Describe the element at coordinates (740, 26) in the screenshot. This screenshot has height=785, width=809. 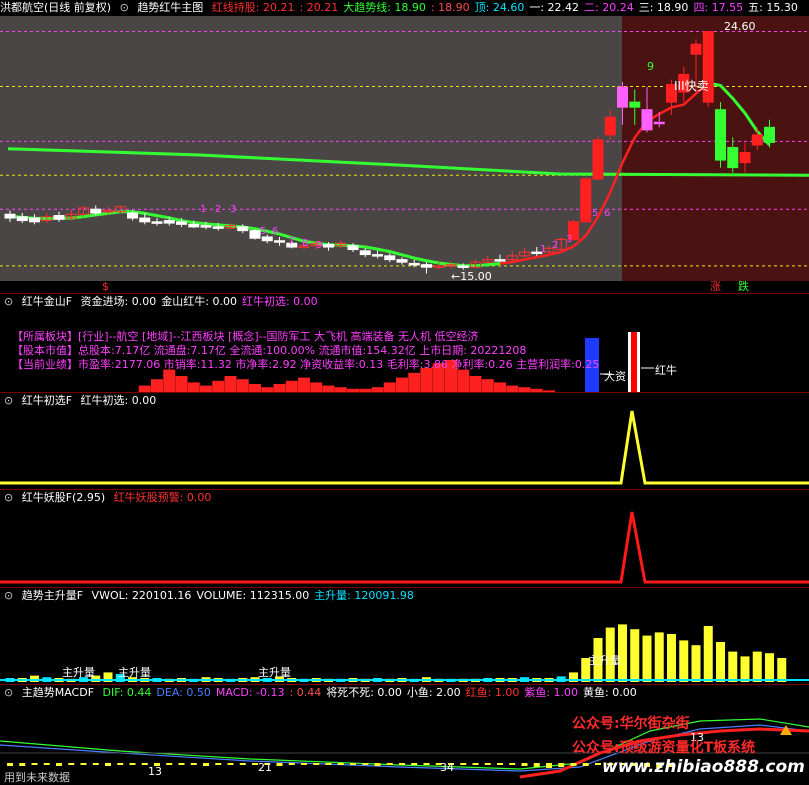
I see `high-label: 24.60` at that location.